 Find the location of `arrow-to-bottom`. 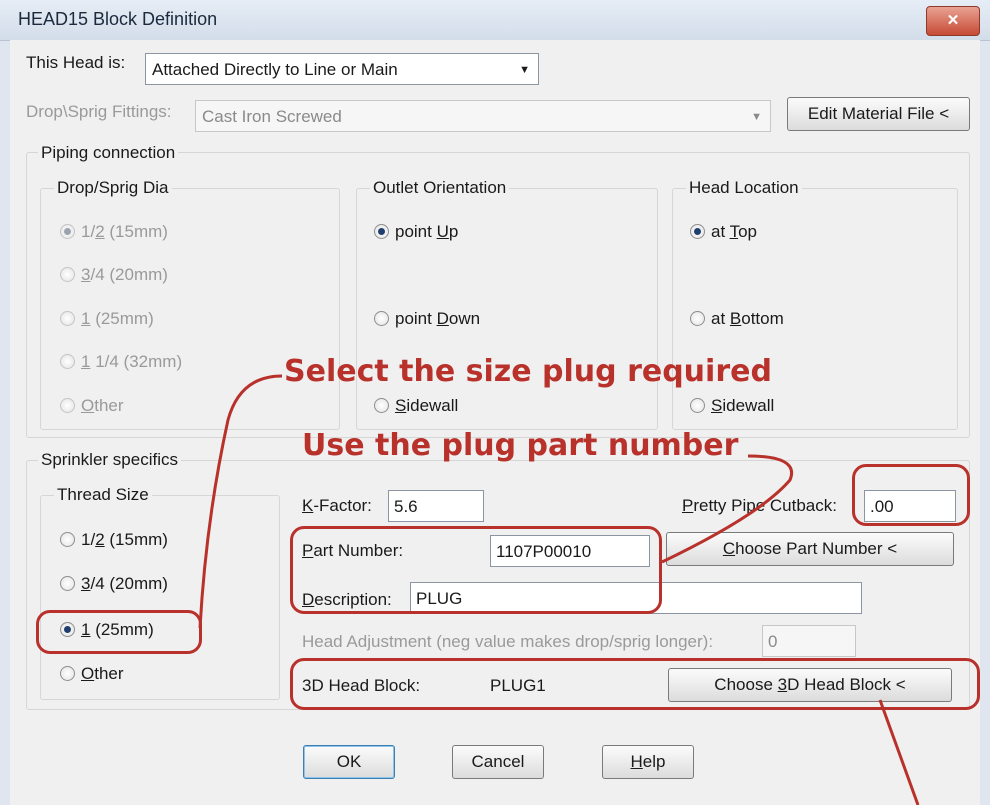

arrow-to-bottom is located at coordinates (899, 752).